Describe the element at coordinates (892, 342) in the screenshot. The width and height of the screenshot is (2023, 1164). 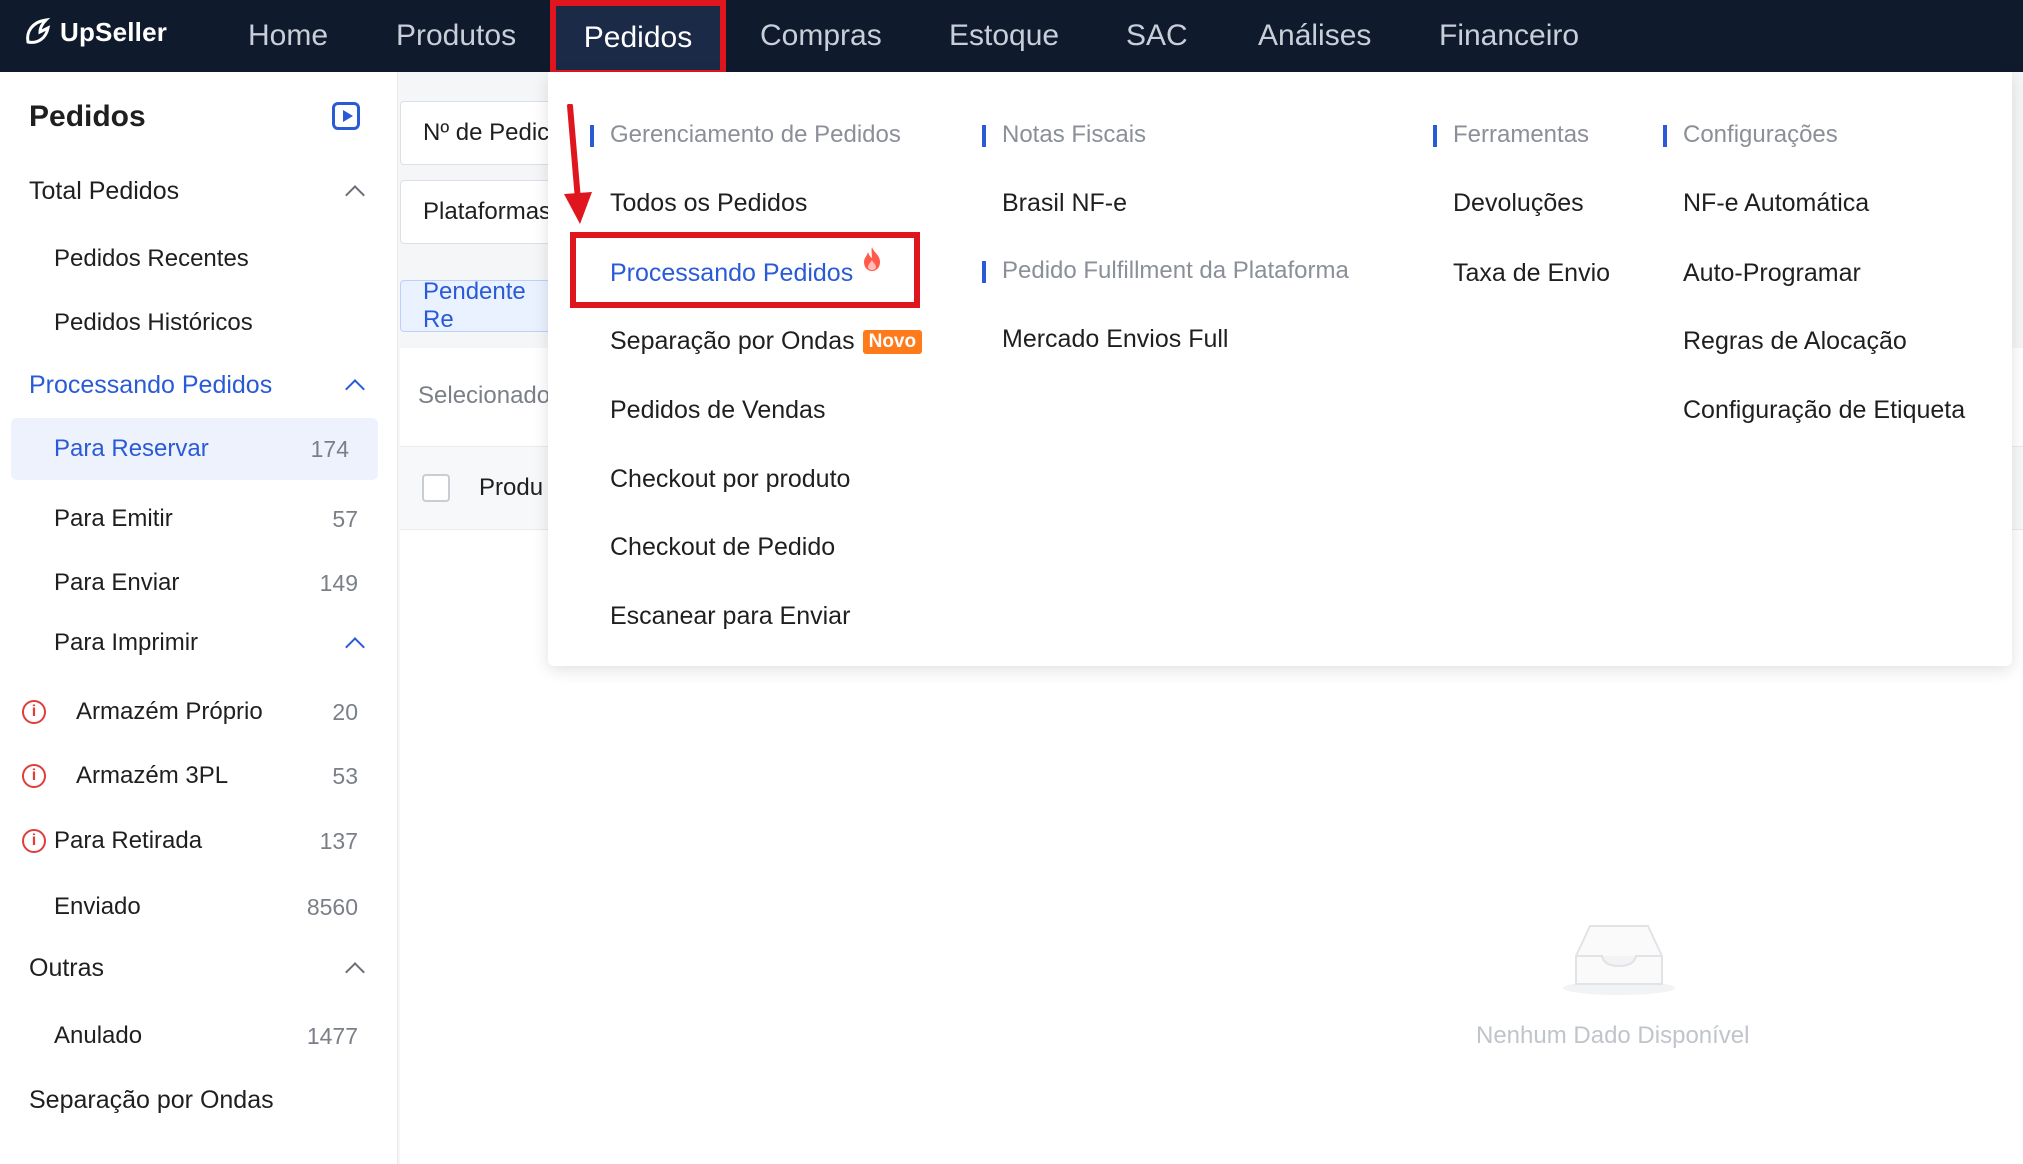
I see `new-badge: Novo` at that location.